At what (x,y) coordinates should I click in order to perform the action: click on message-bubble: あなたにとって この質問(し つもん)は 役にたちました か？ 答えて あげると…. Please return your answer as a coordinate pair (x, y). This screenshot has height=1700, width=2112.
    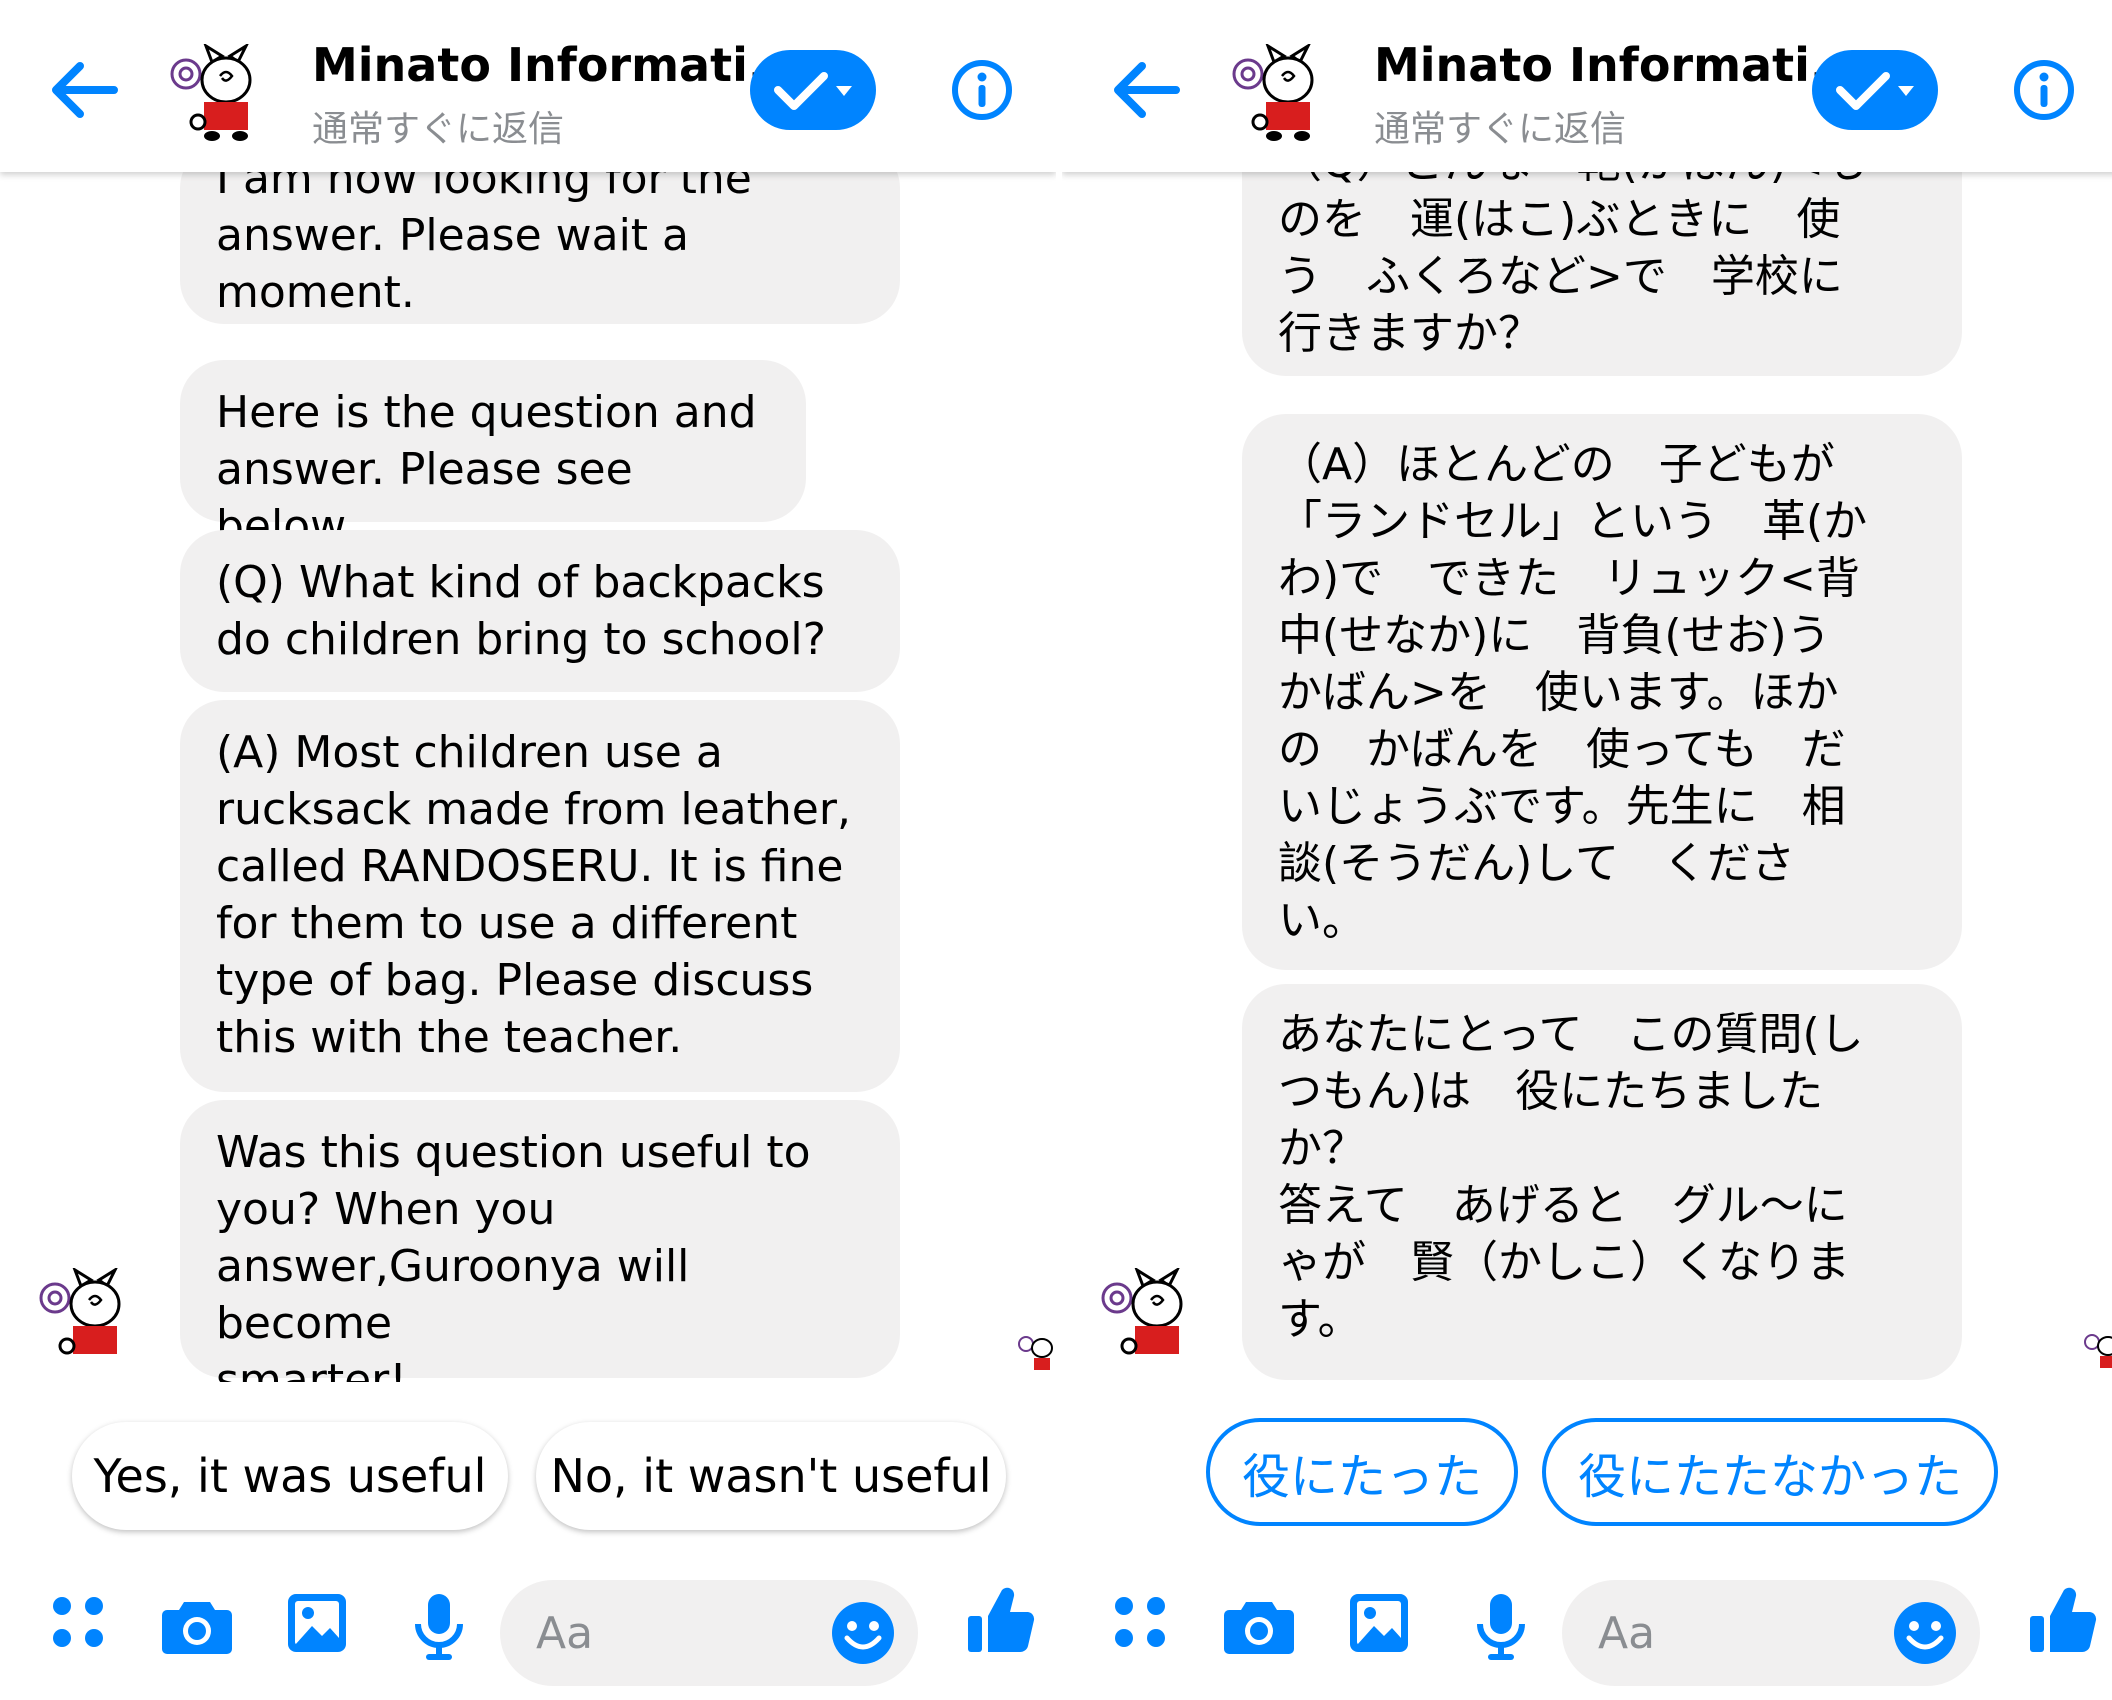
    Looking at the image, I should click on (1602, 1182).